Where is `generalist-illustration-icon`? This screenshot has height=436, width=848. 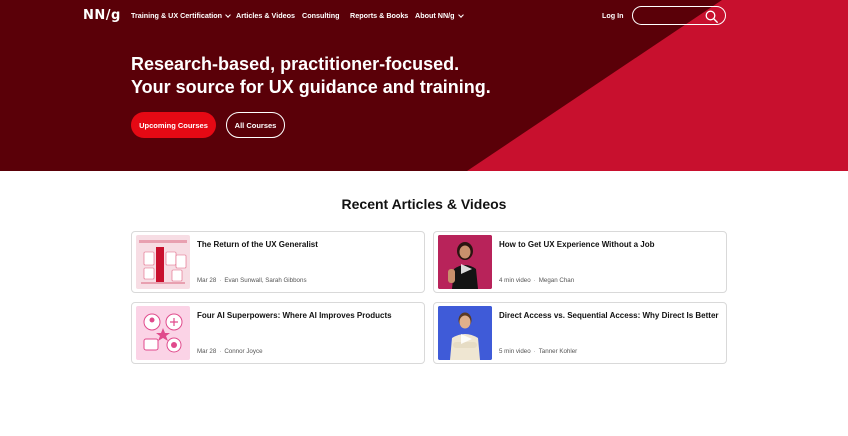 generalist-illustration-icon is located at coordinates (163, 262).